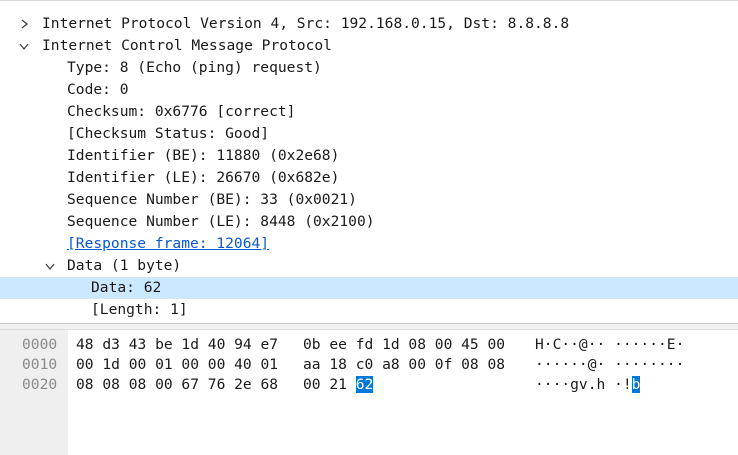 Image resolution: width=738 pixels, height=455 pixels. I want to click on tree-row-type: Type: 8 (Echo (ping) request), so click(369, 68).